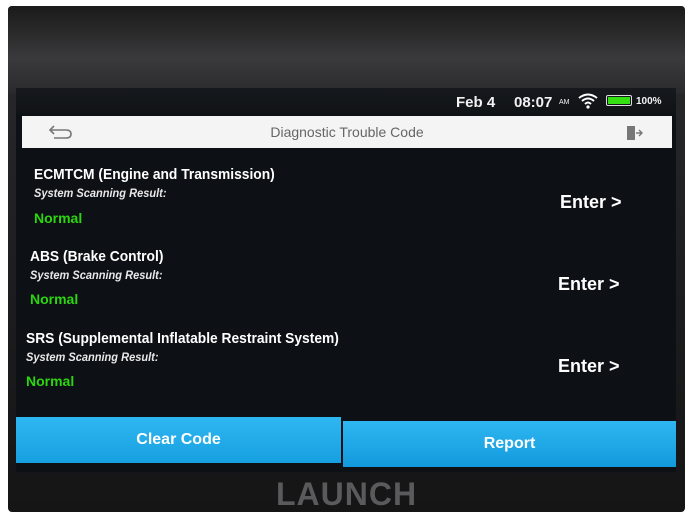 The height and width of the screenshot is (516, 689). What do you see at coordinates (154, 174) in the screenshot?
I see `system-name: ECMTCM (Engine and Transmission)` at bounding box center [154, 174].